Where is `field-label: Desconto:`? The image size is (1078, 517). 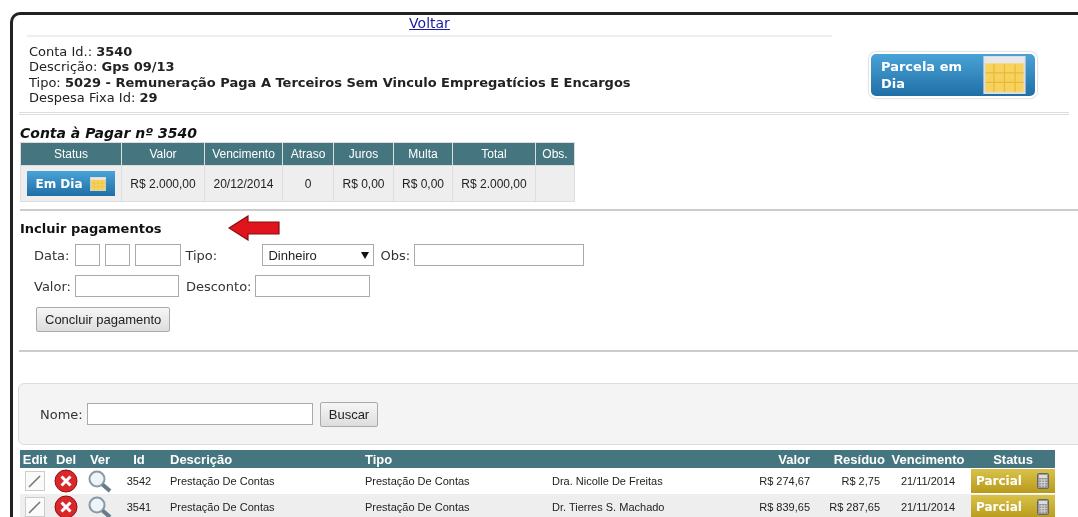
field-label: Desconto: is located at coordinates (218, 286).